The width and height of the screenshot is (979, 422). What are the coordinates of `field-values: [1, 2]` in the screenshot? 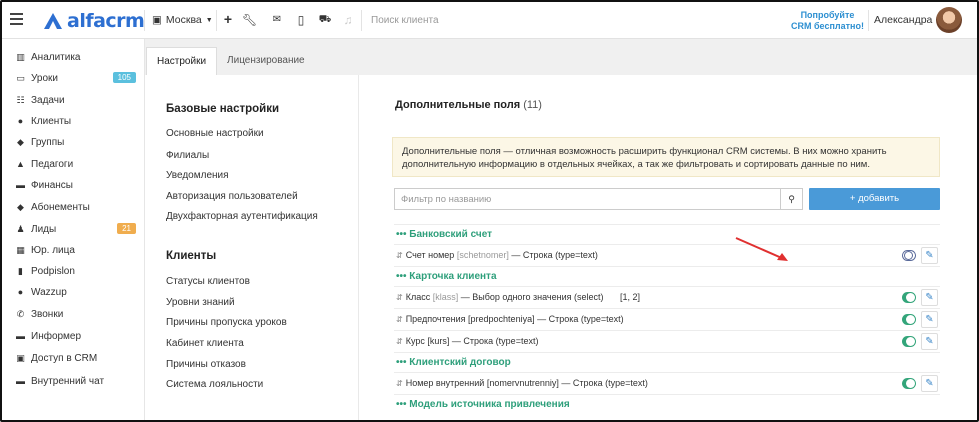 It's located at (630, 297).